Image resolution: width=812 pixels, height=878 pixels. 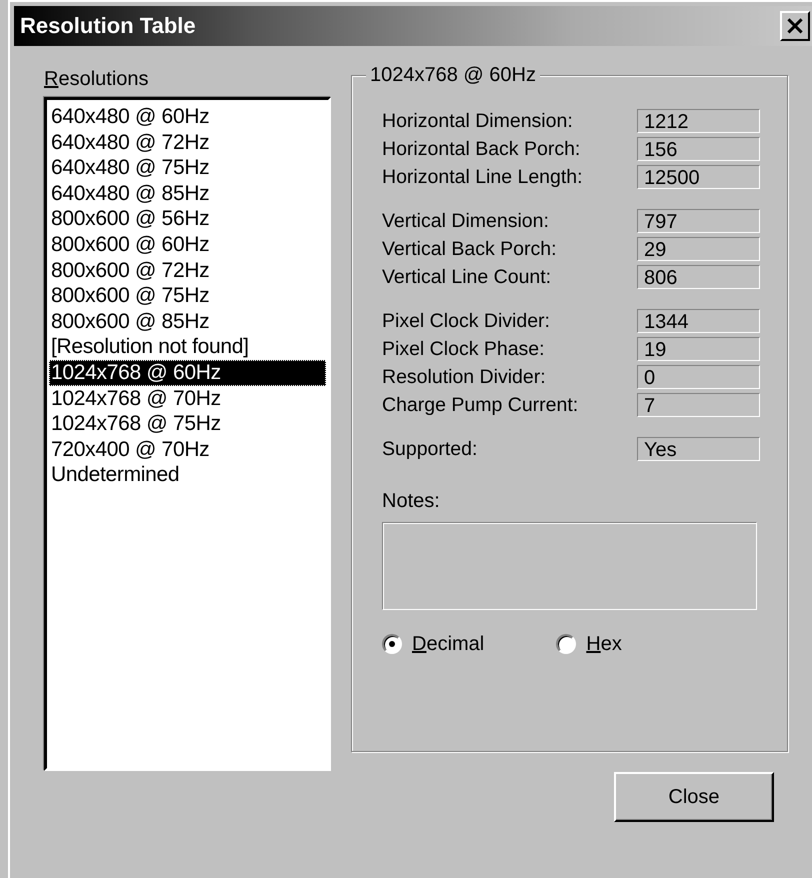 What do you see at coordinates (187, 143) in the screenshot?
I see `list-item: 640x480 @ 72Hz` at bounding box center [187, 143].